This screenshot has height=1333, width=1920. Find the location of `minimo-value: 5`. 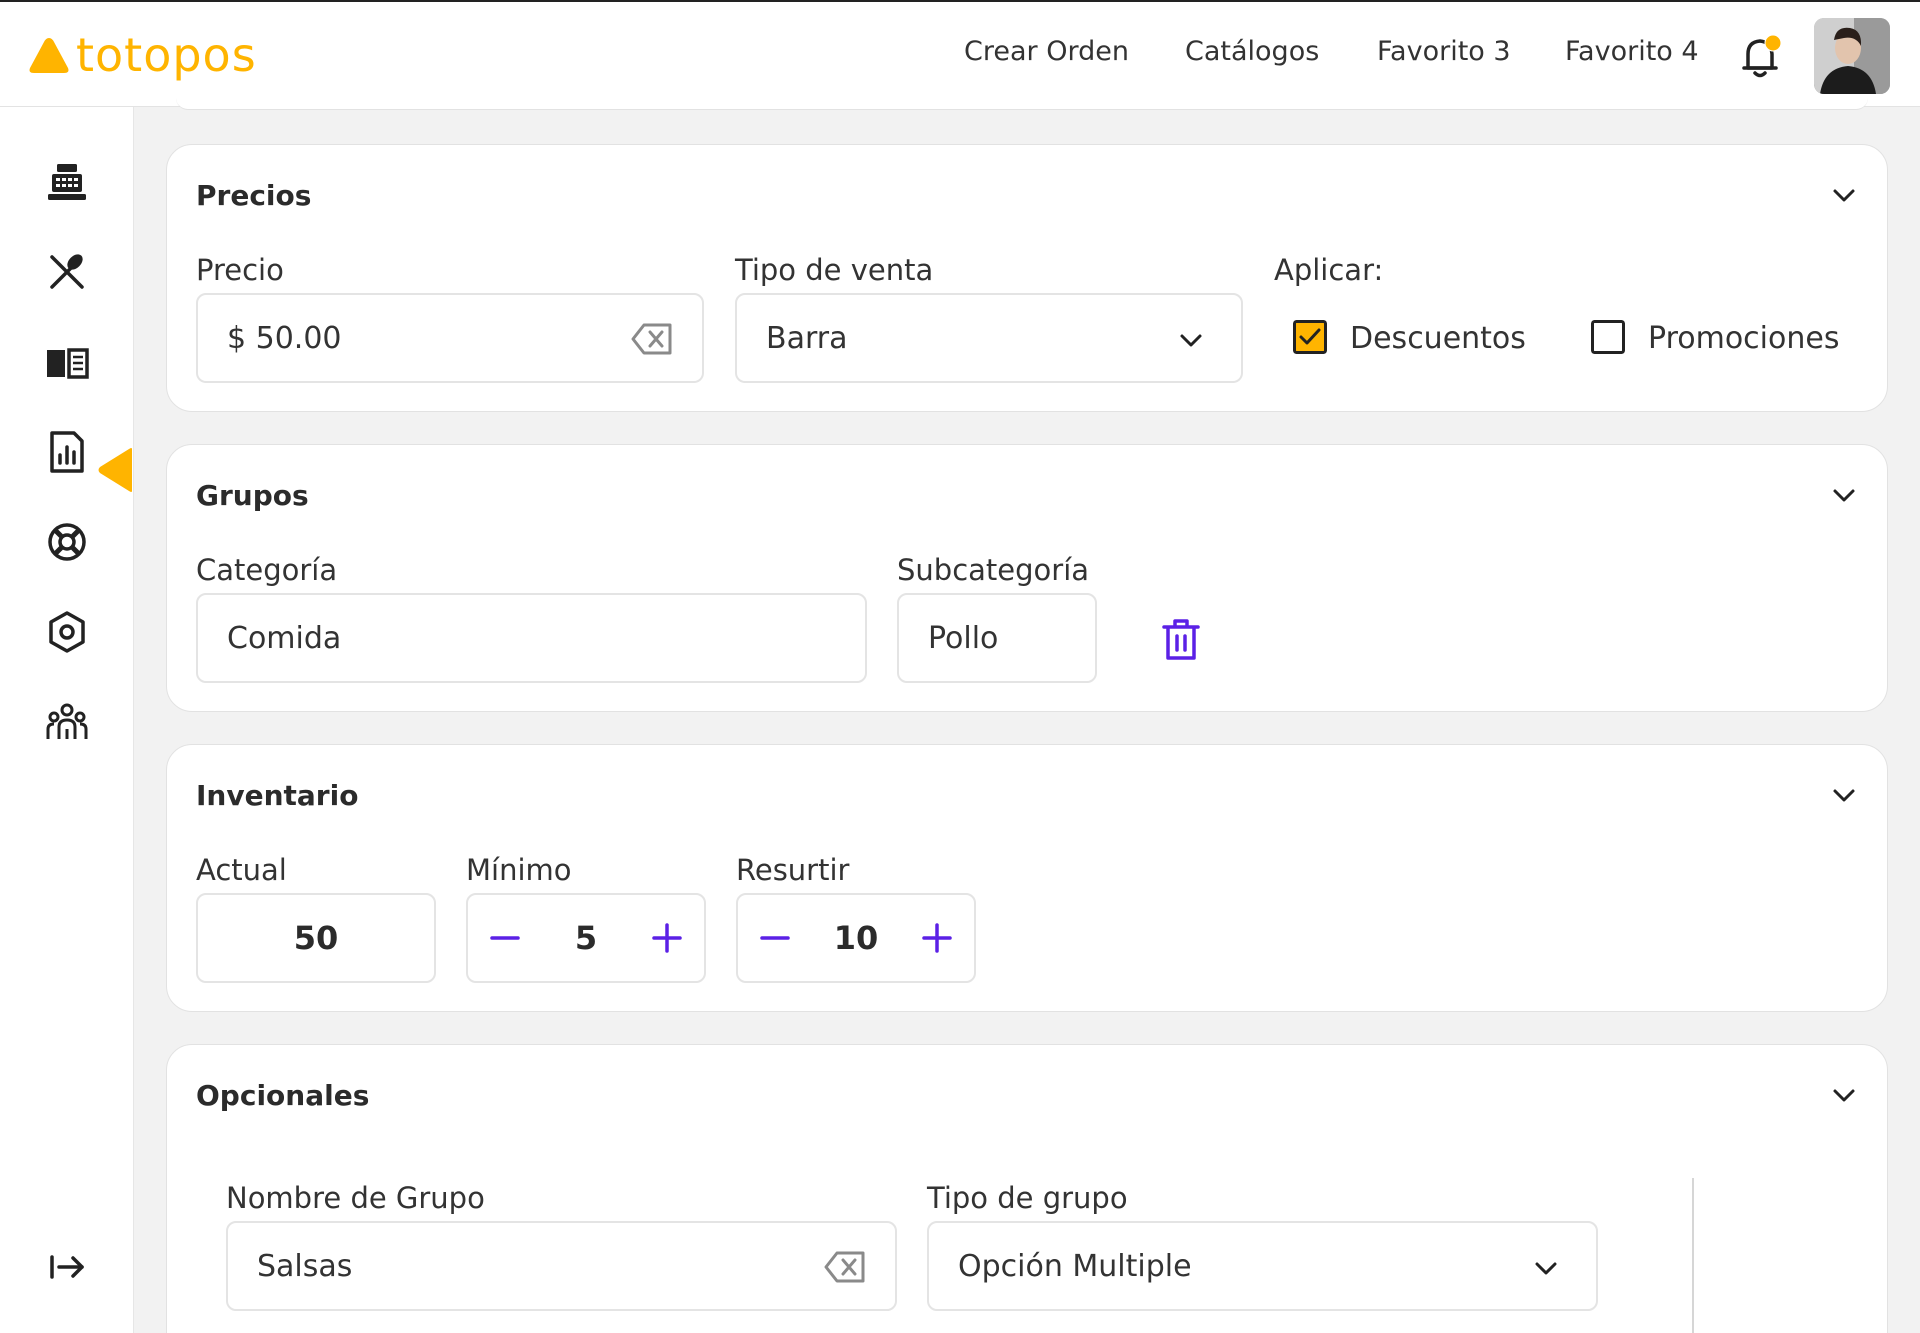

minimo-value: 5 is located at coordinates (586, 938).